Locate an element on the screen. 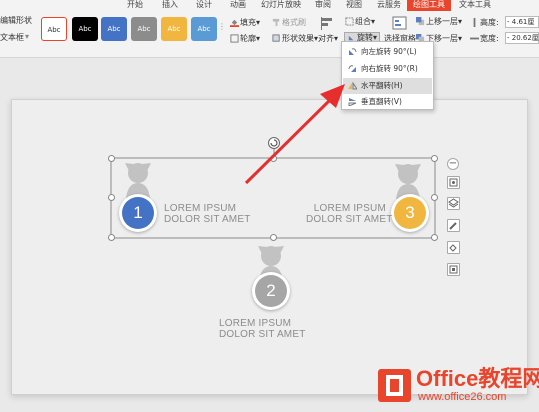  circle-3-number: 3 is located at coordinates (410, 213).